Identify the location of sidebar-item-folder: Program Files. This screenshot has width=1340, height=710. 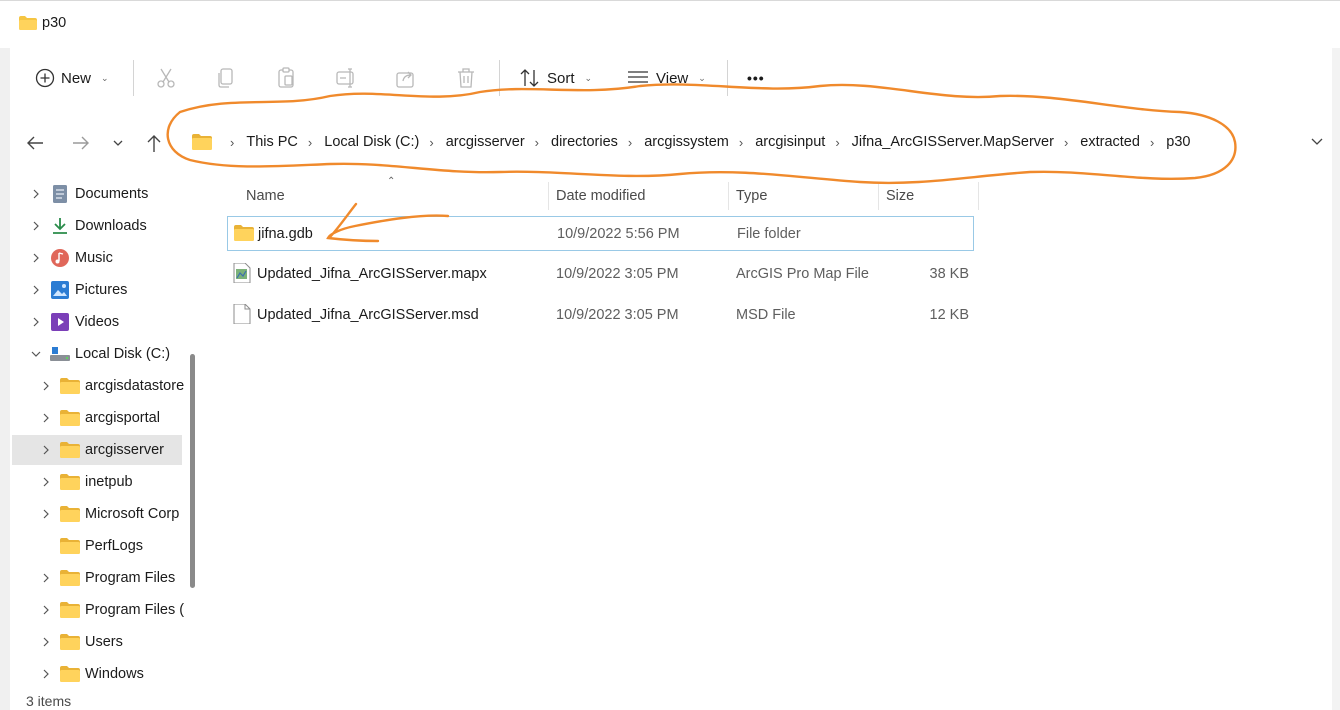
(107, 578).